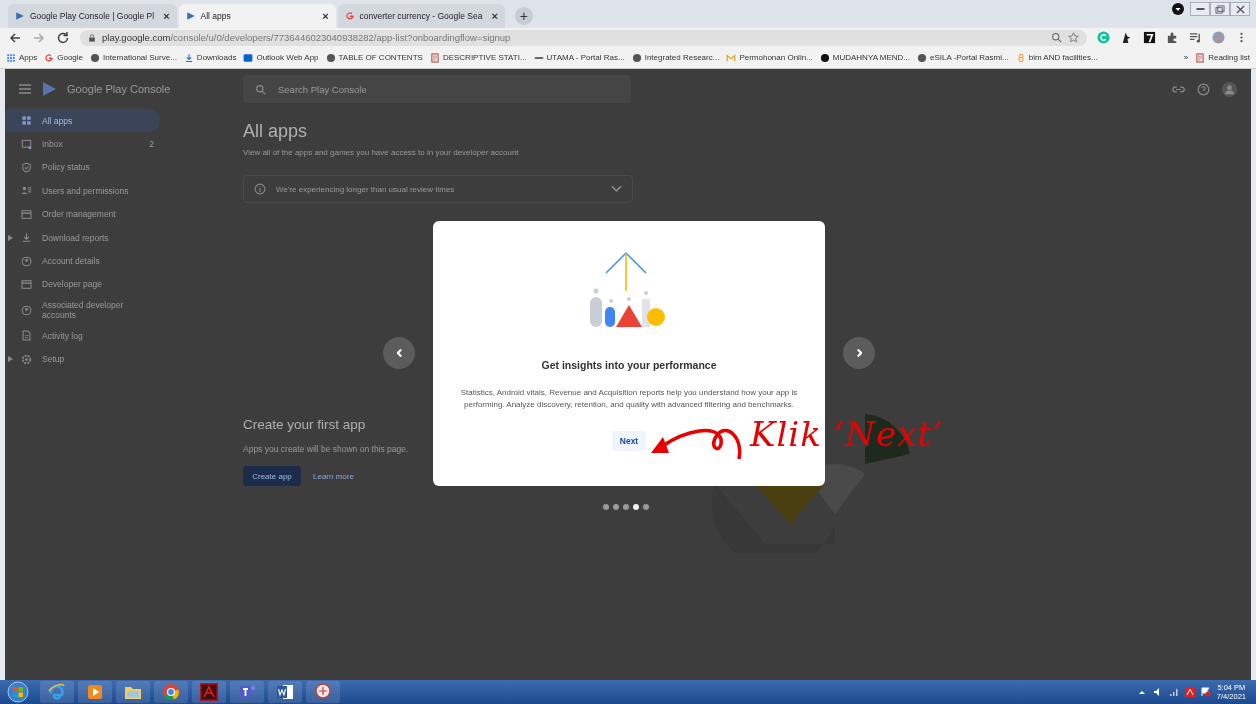  Describe the element at coordinates (824, 57) in the screenshot. I see `dot-icon` at that location.